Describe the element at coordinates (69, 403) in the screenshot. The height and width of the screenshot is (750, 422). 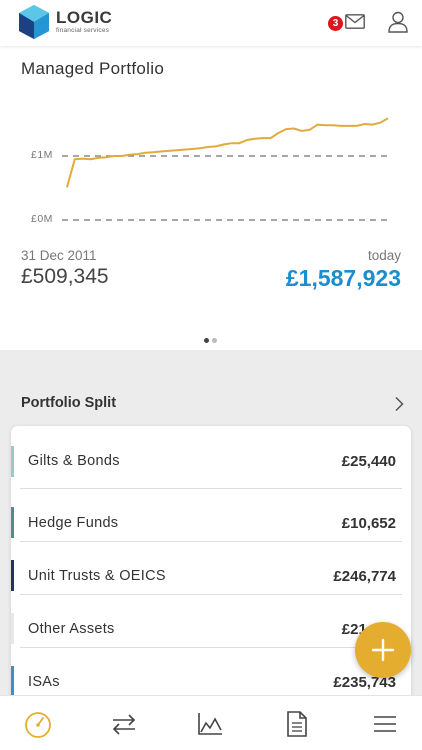
I see `split-title: Portfolio Split` at that location.